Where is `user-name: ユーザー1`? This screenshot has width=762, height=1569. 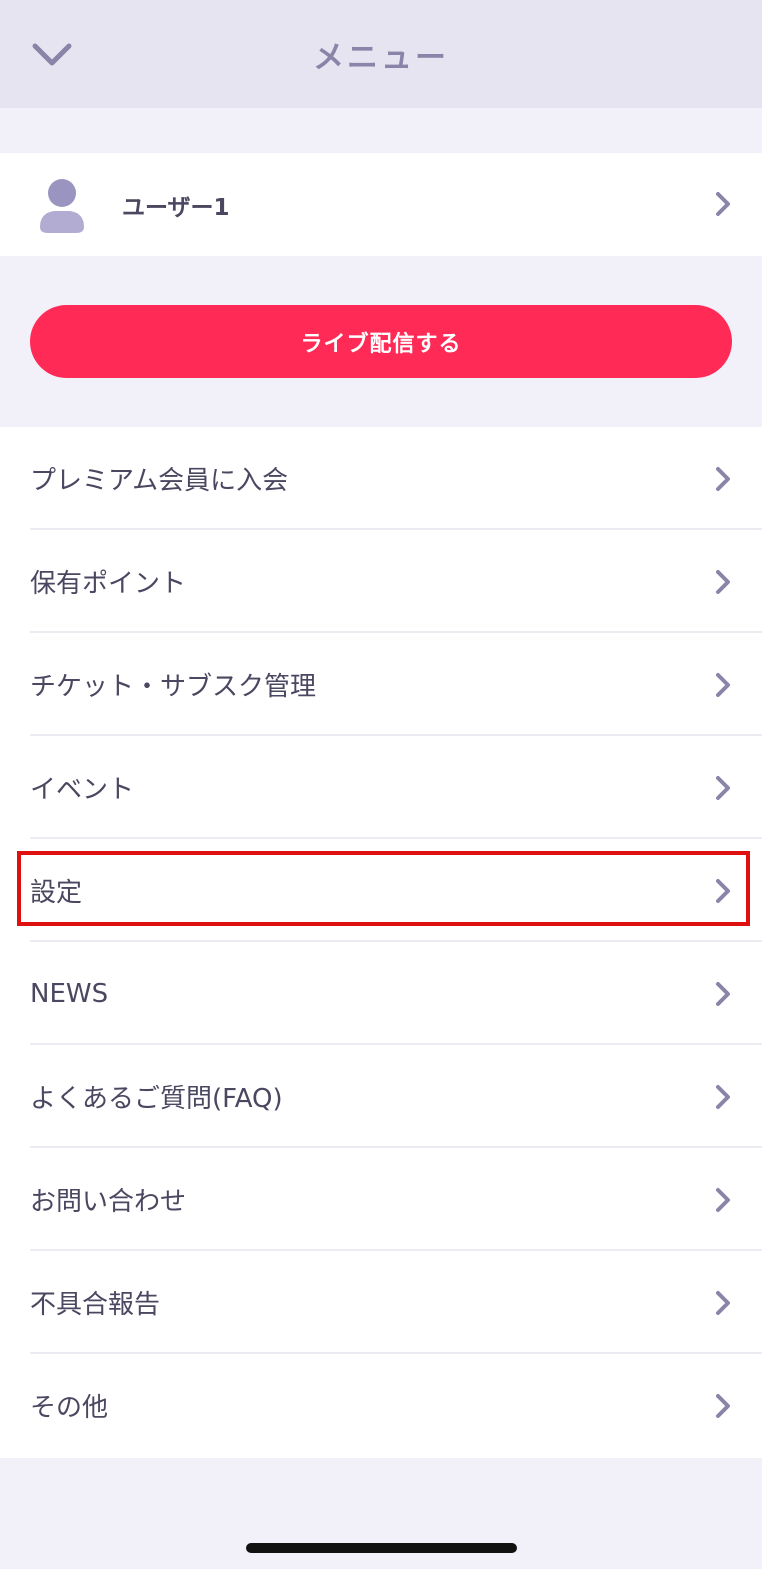 user-name: ユーザー1 is located at coordinates (176, 207).